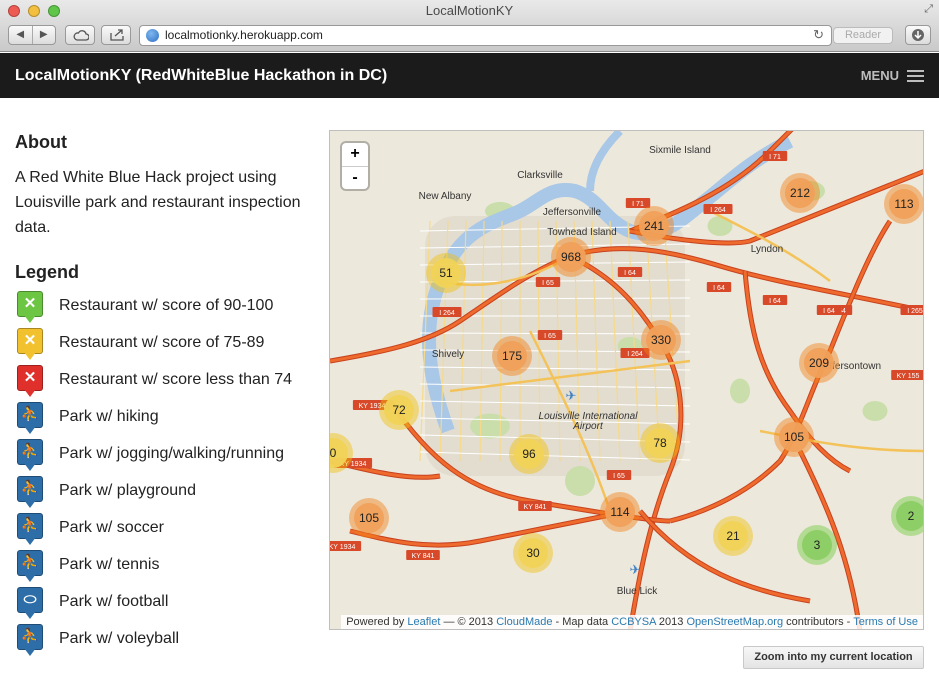  Describe the element at coordinates (572, 212) in the screenshot. I see `place-label: Jeffersonville` at that location.